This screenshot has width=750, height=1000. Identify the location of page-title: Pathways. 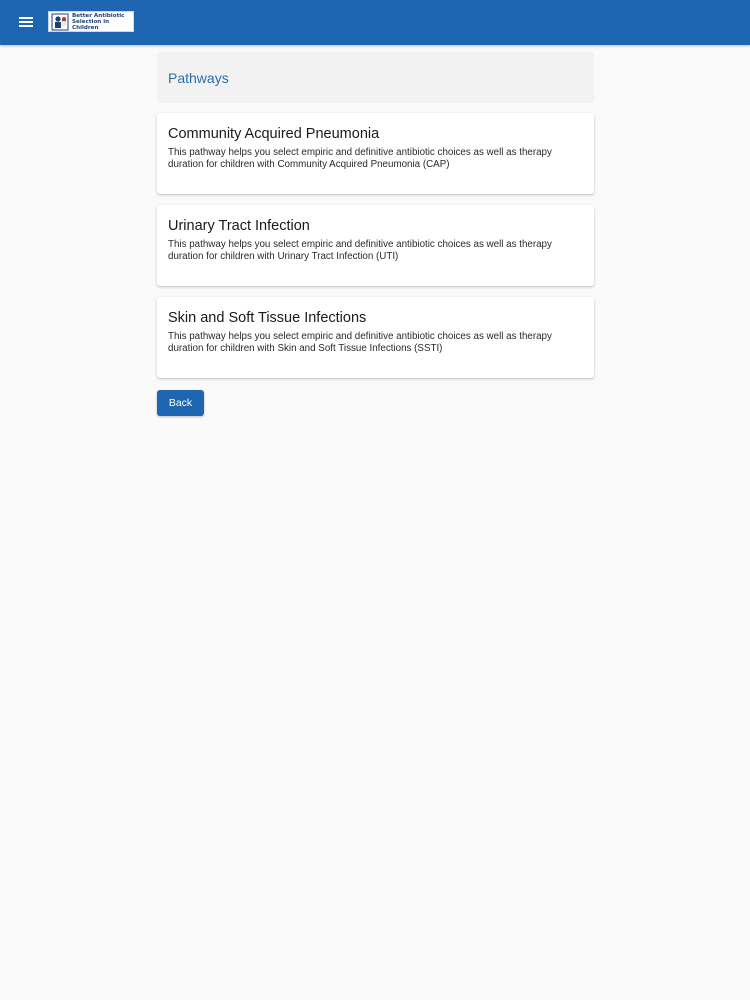
(198, 77).